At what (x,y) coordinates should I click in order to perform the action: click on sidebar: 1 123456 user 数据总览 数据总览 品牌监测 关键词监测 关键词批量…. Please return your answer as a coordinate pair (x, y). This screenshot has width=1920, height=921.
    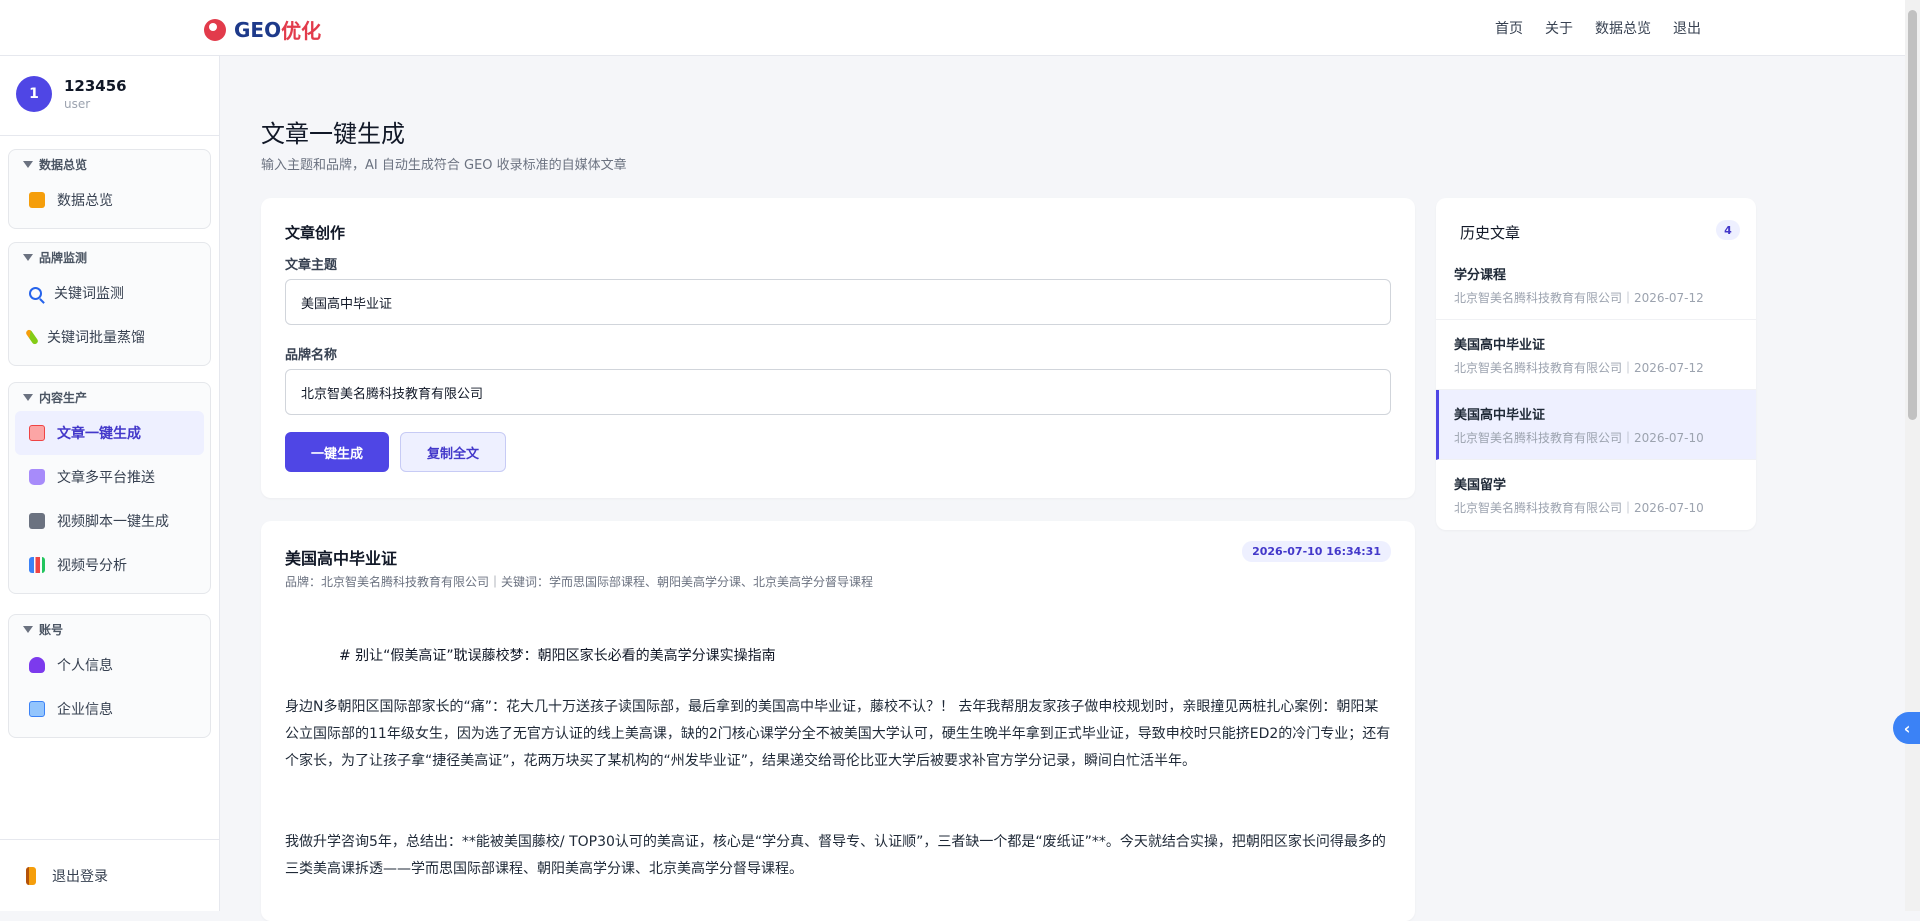
    Looking at the image, I should click on (110, 483).